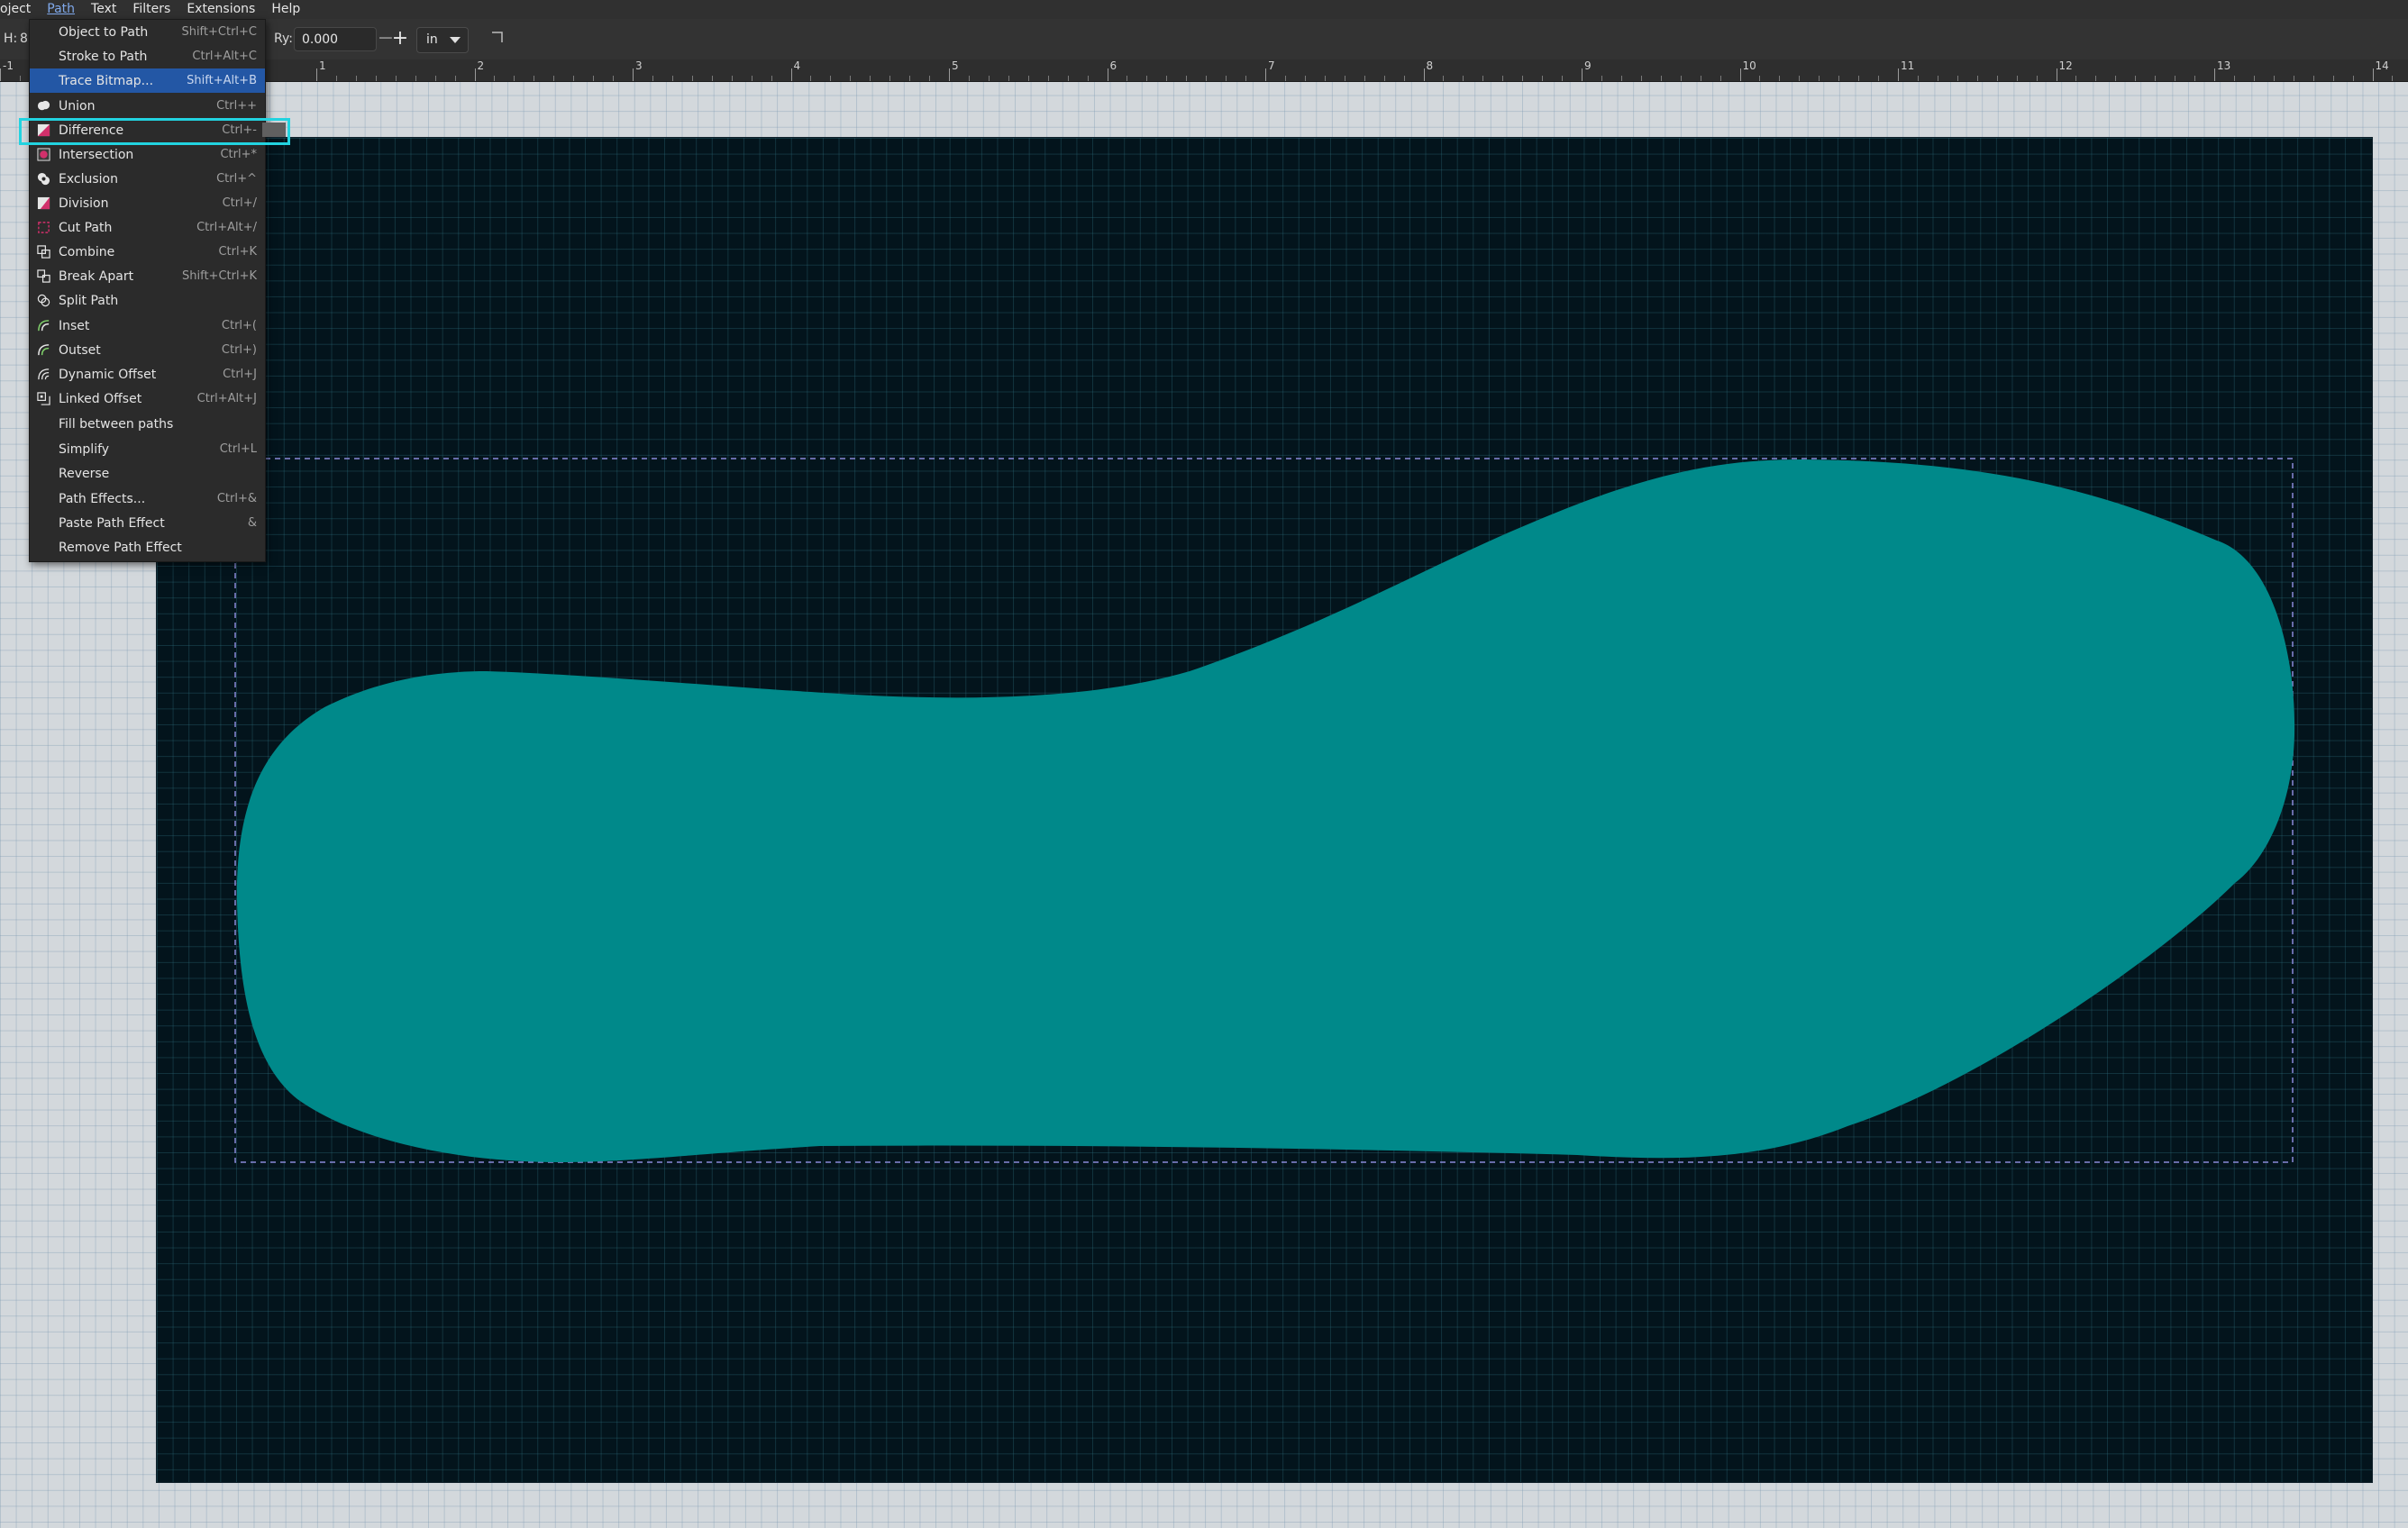 The height and width of the screenshot is (1528, 2408). I want to click on difference-icon, so click(43, 130).